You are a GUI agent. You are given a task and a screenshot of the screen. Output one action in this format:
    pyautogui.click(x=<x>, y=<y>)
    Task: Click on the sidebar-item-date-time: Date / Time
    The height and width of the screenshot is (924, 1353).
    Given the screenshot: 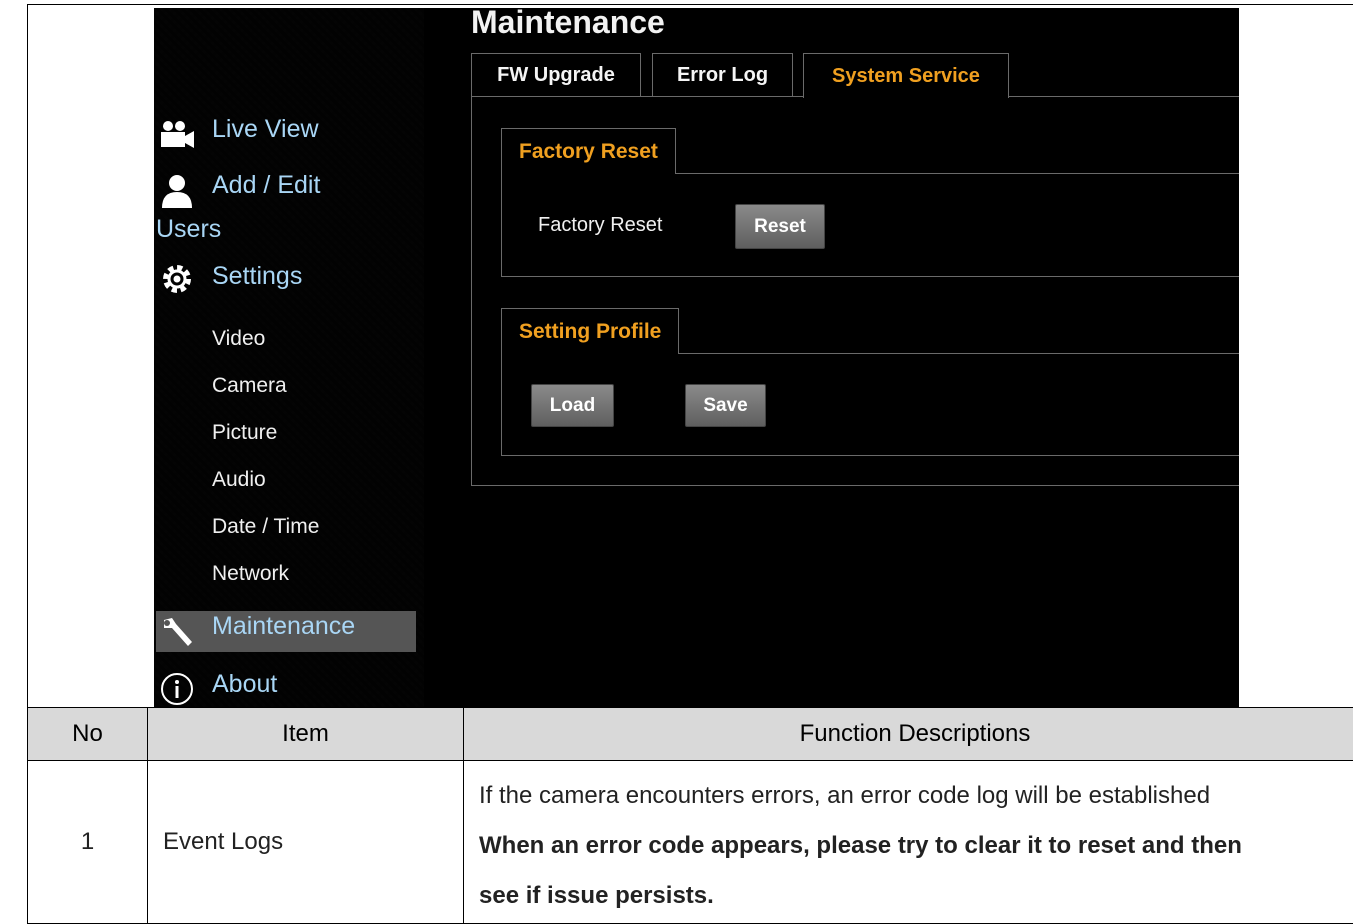 What is the action you would take?
    pyautogui.click(x=265, y=527)
    